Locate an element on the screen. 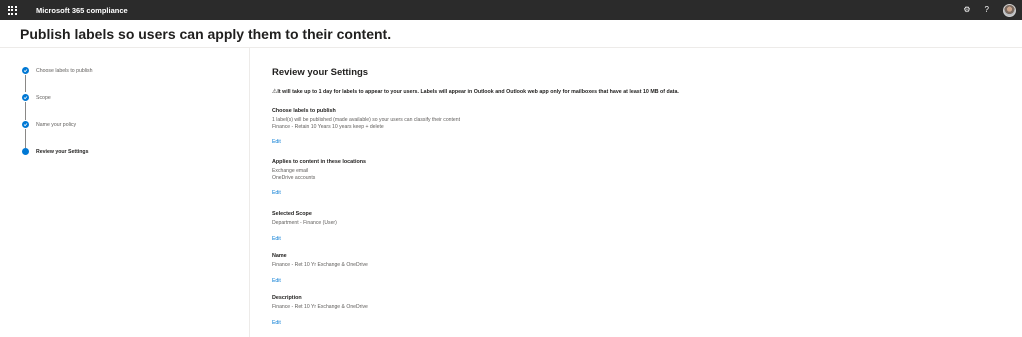  step-label: Scope is located at coordinates (43, 97).